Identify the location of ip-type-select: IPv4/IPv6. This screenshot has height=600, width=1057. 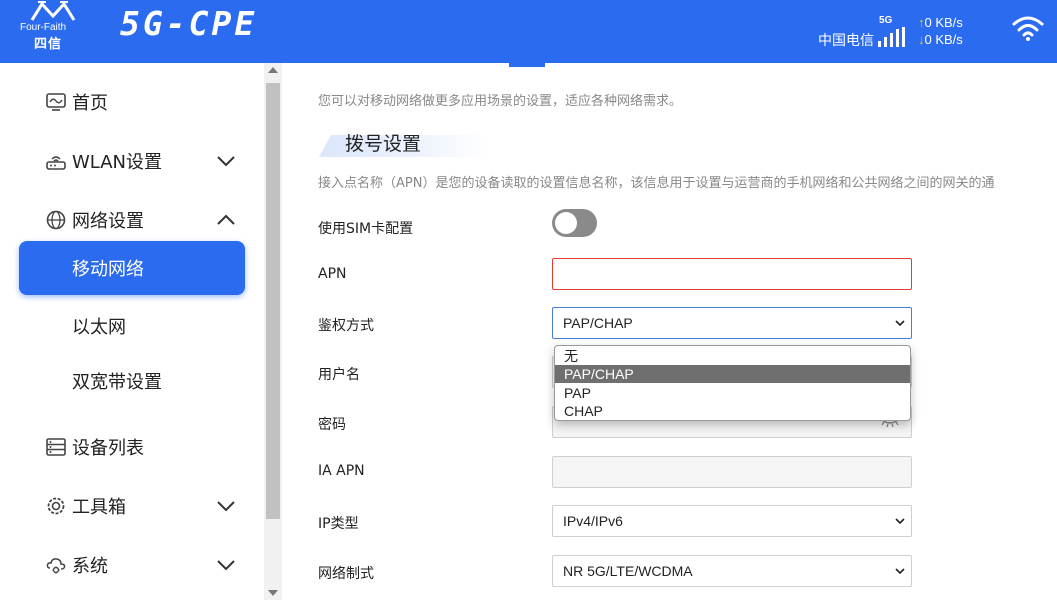
(732, 521).